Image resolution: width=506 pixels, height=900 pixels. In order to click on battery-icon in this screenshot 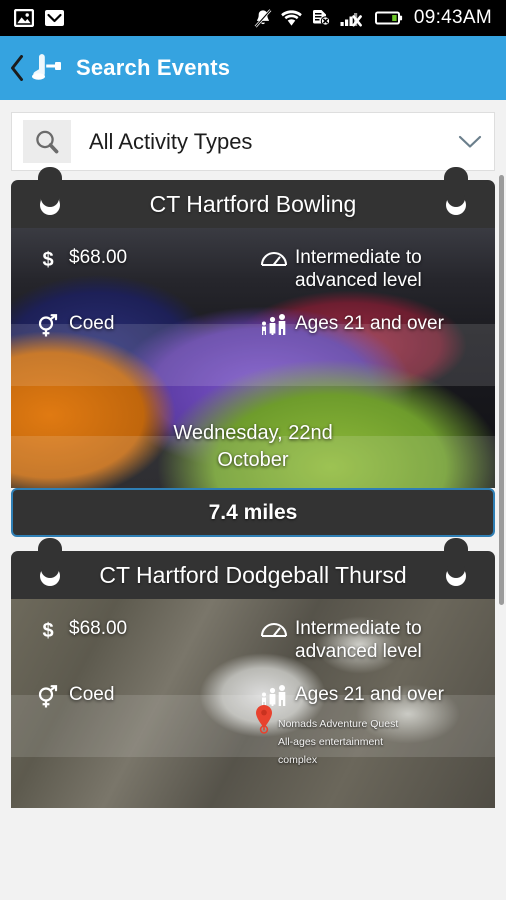, I will do `click(388, 18)`.